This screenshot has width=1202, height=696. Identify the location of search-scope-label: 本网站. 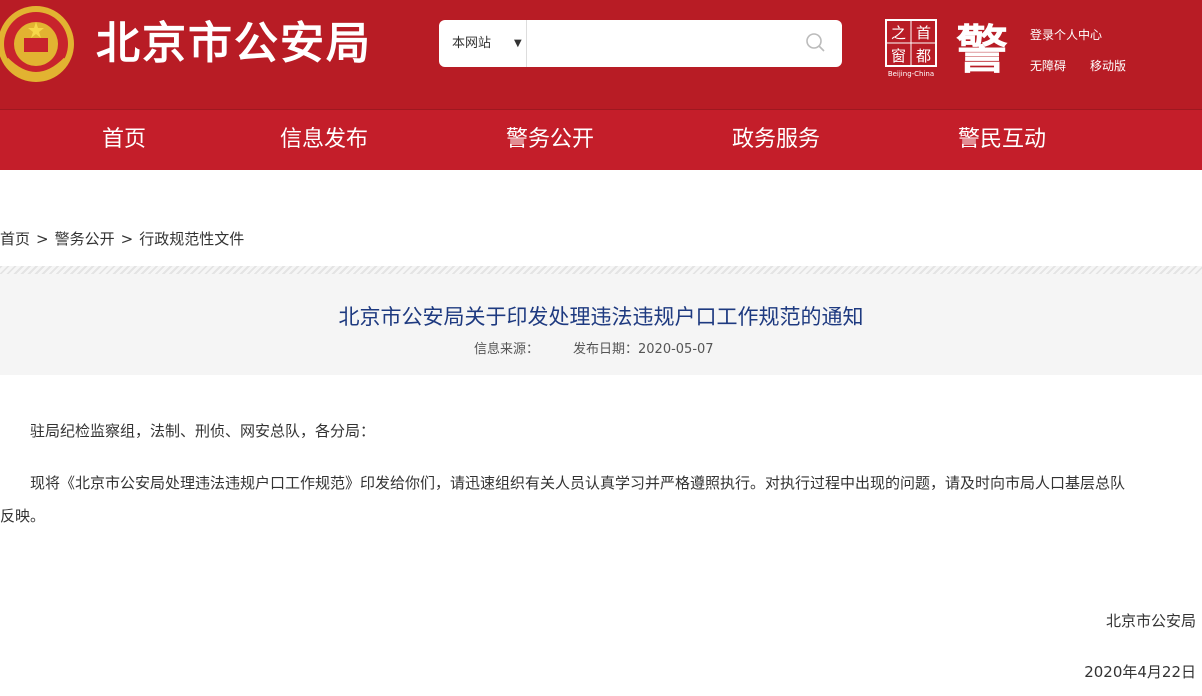
(472, 43).